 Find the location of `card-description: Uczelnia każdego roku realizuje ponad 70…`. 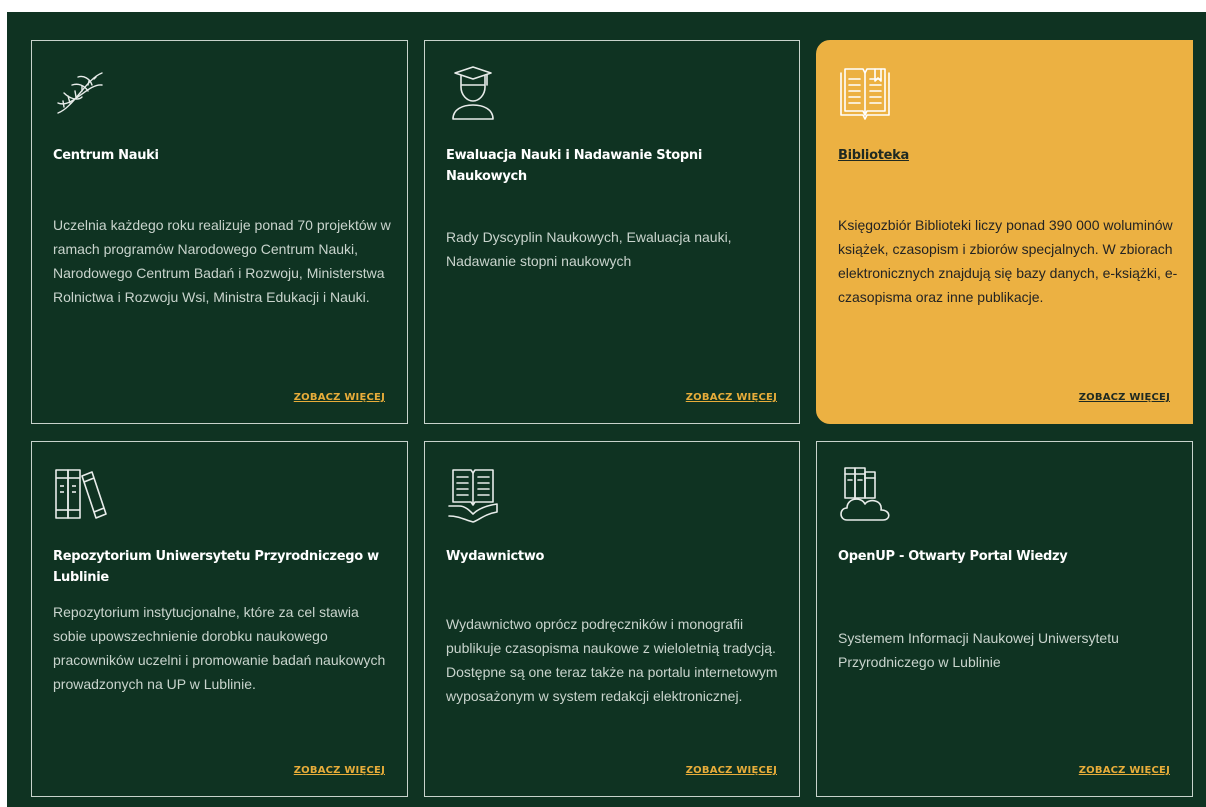

card-description: Uczelnia każdego roku realizuje ponad 70… is located at coordinates (222, 261).